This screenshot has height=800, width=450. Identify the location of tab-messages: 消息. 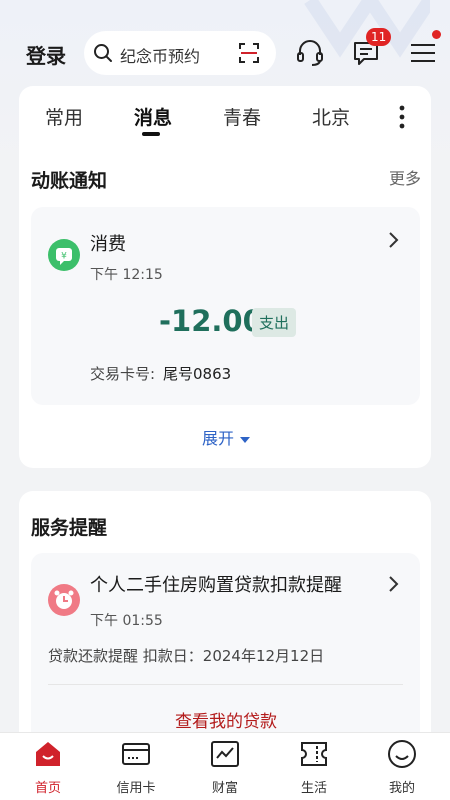
(153, 116).